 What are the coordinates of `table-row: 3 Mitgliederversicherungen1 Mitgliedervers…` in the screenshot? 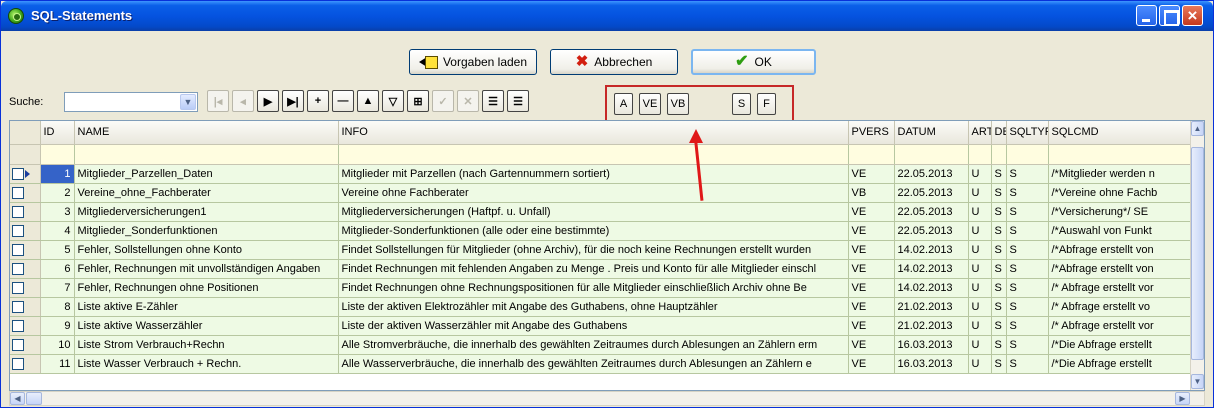 It's located at (601, 212).